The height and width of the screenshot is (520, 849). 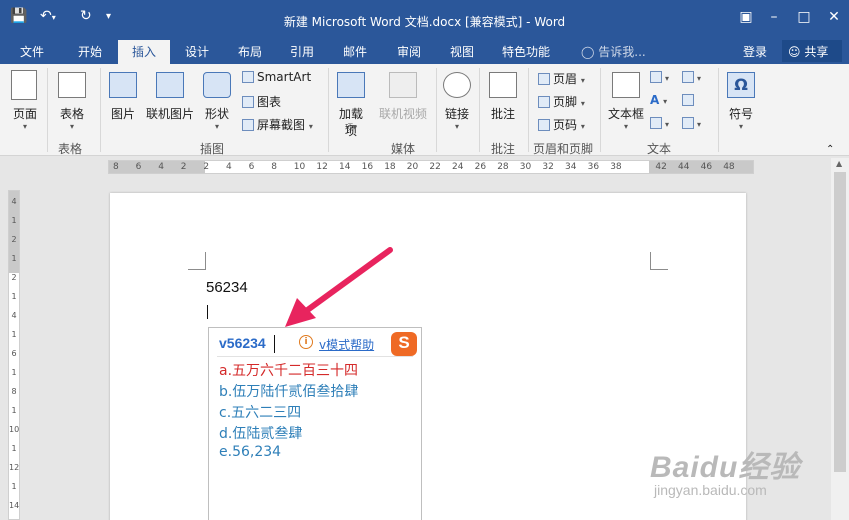 What do you see at coordinates (839, 163) in the screenshot?
I see `scroll-up-icon: ▲` at bounding box center [839, 163].